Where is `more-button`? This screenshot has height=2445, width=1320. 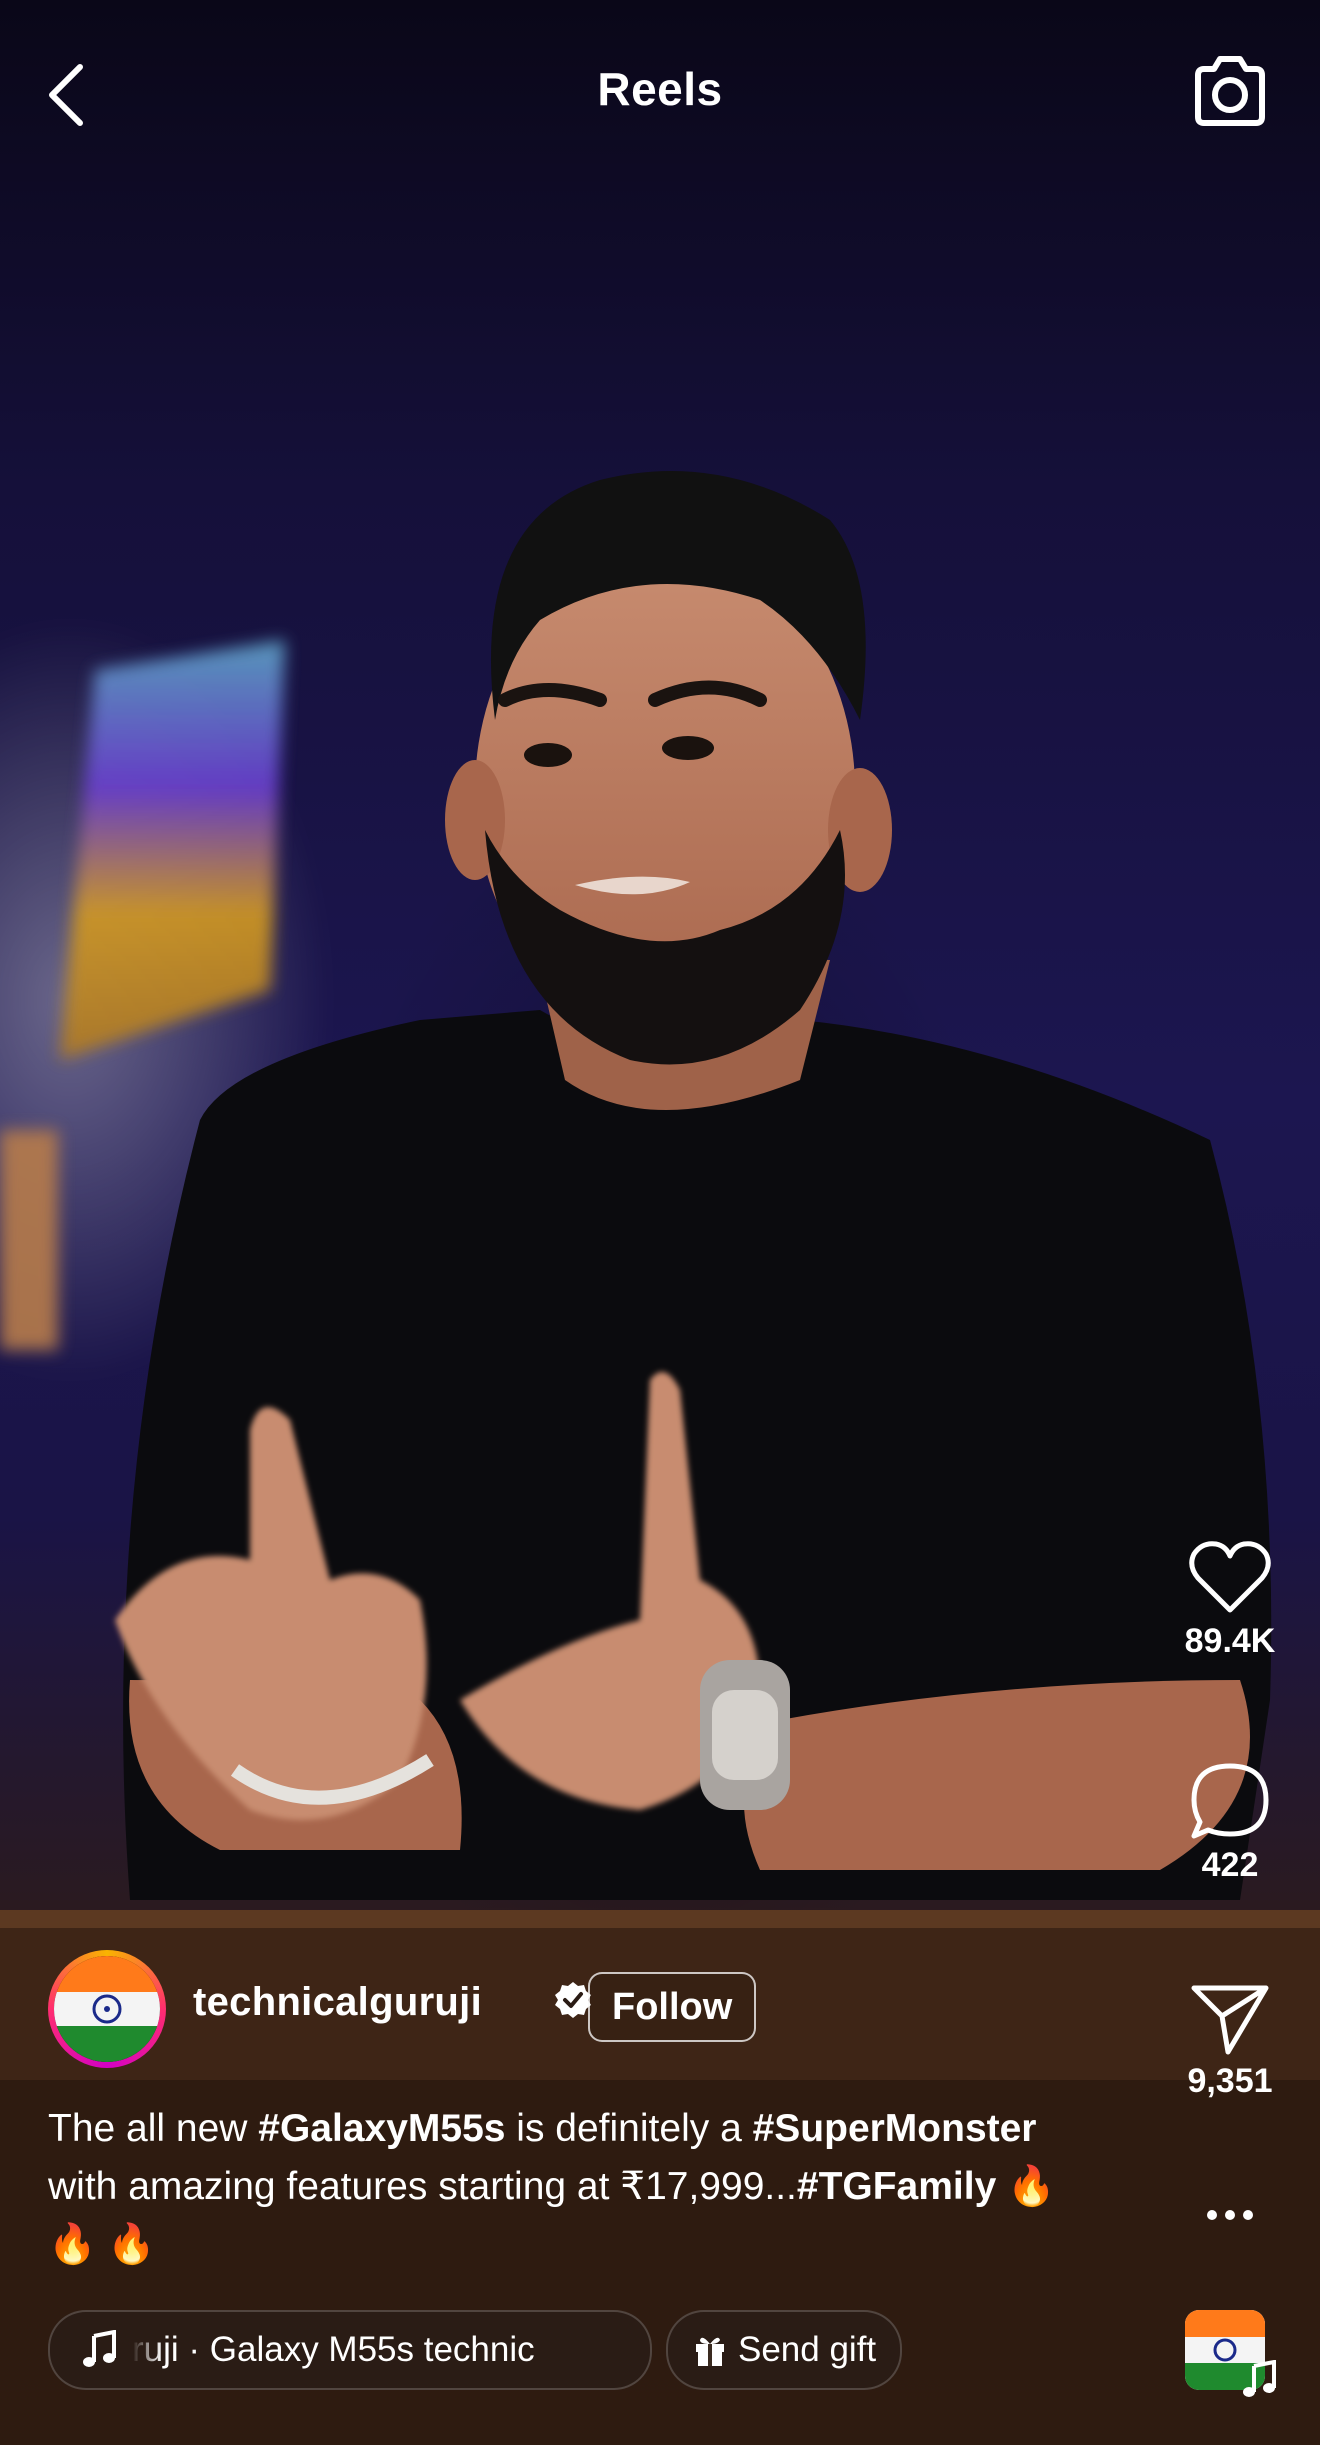 more-button is located at coordinates (1230, 2215).